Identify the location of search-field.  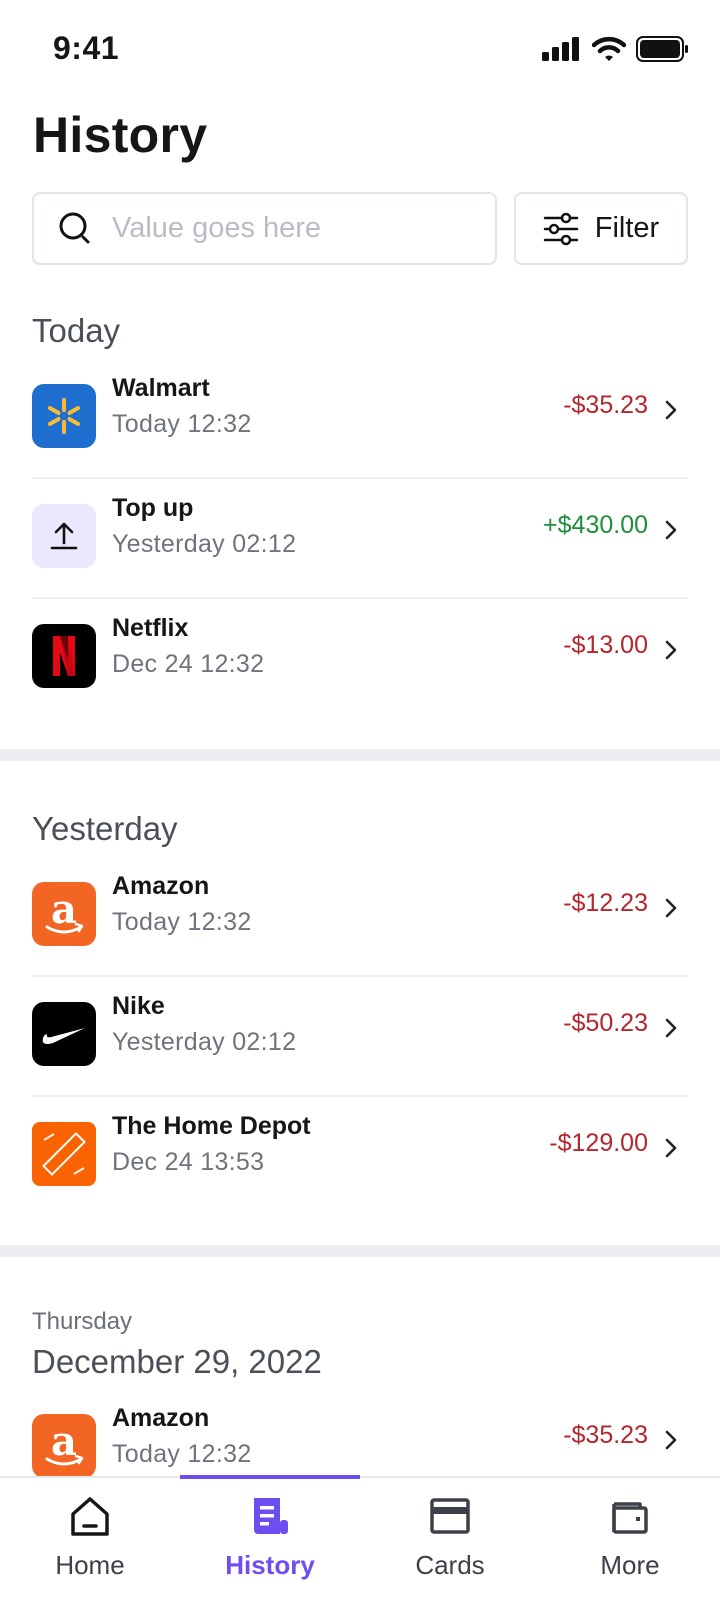
(264, 228).